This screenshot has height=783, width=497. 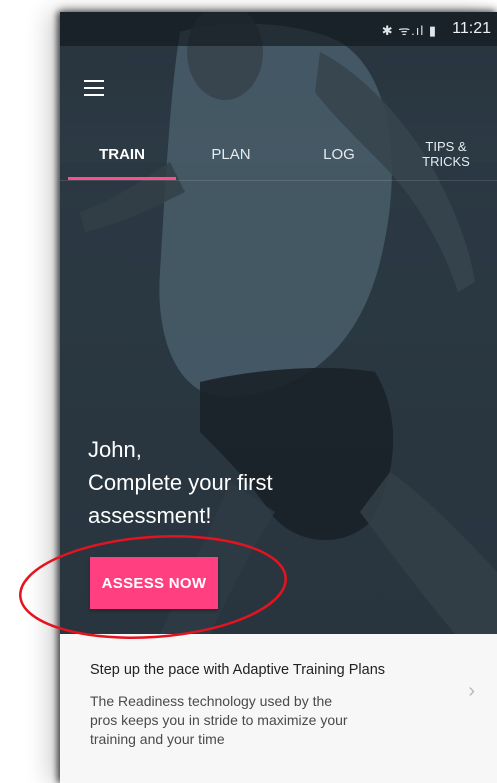 I want to click on tab-label: LOG, so click(x=339, y=154).